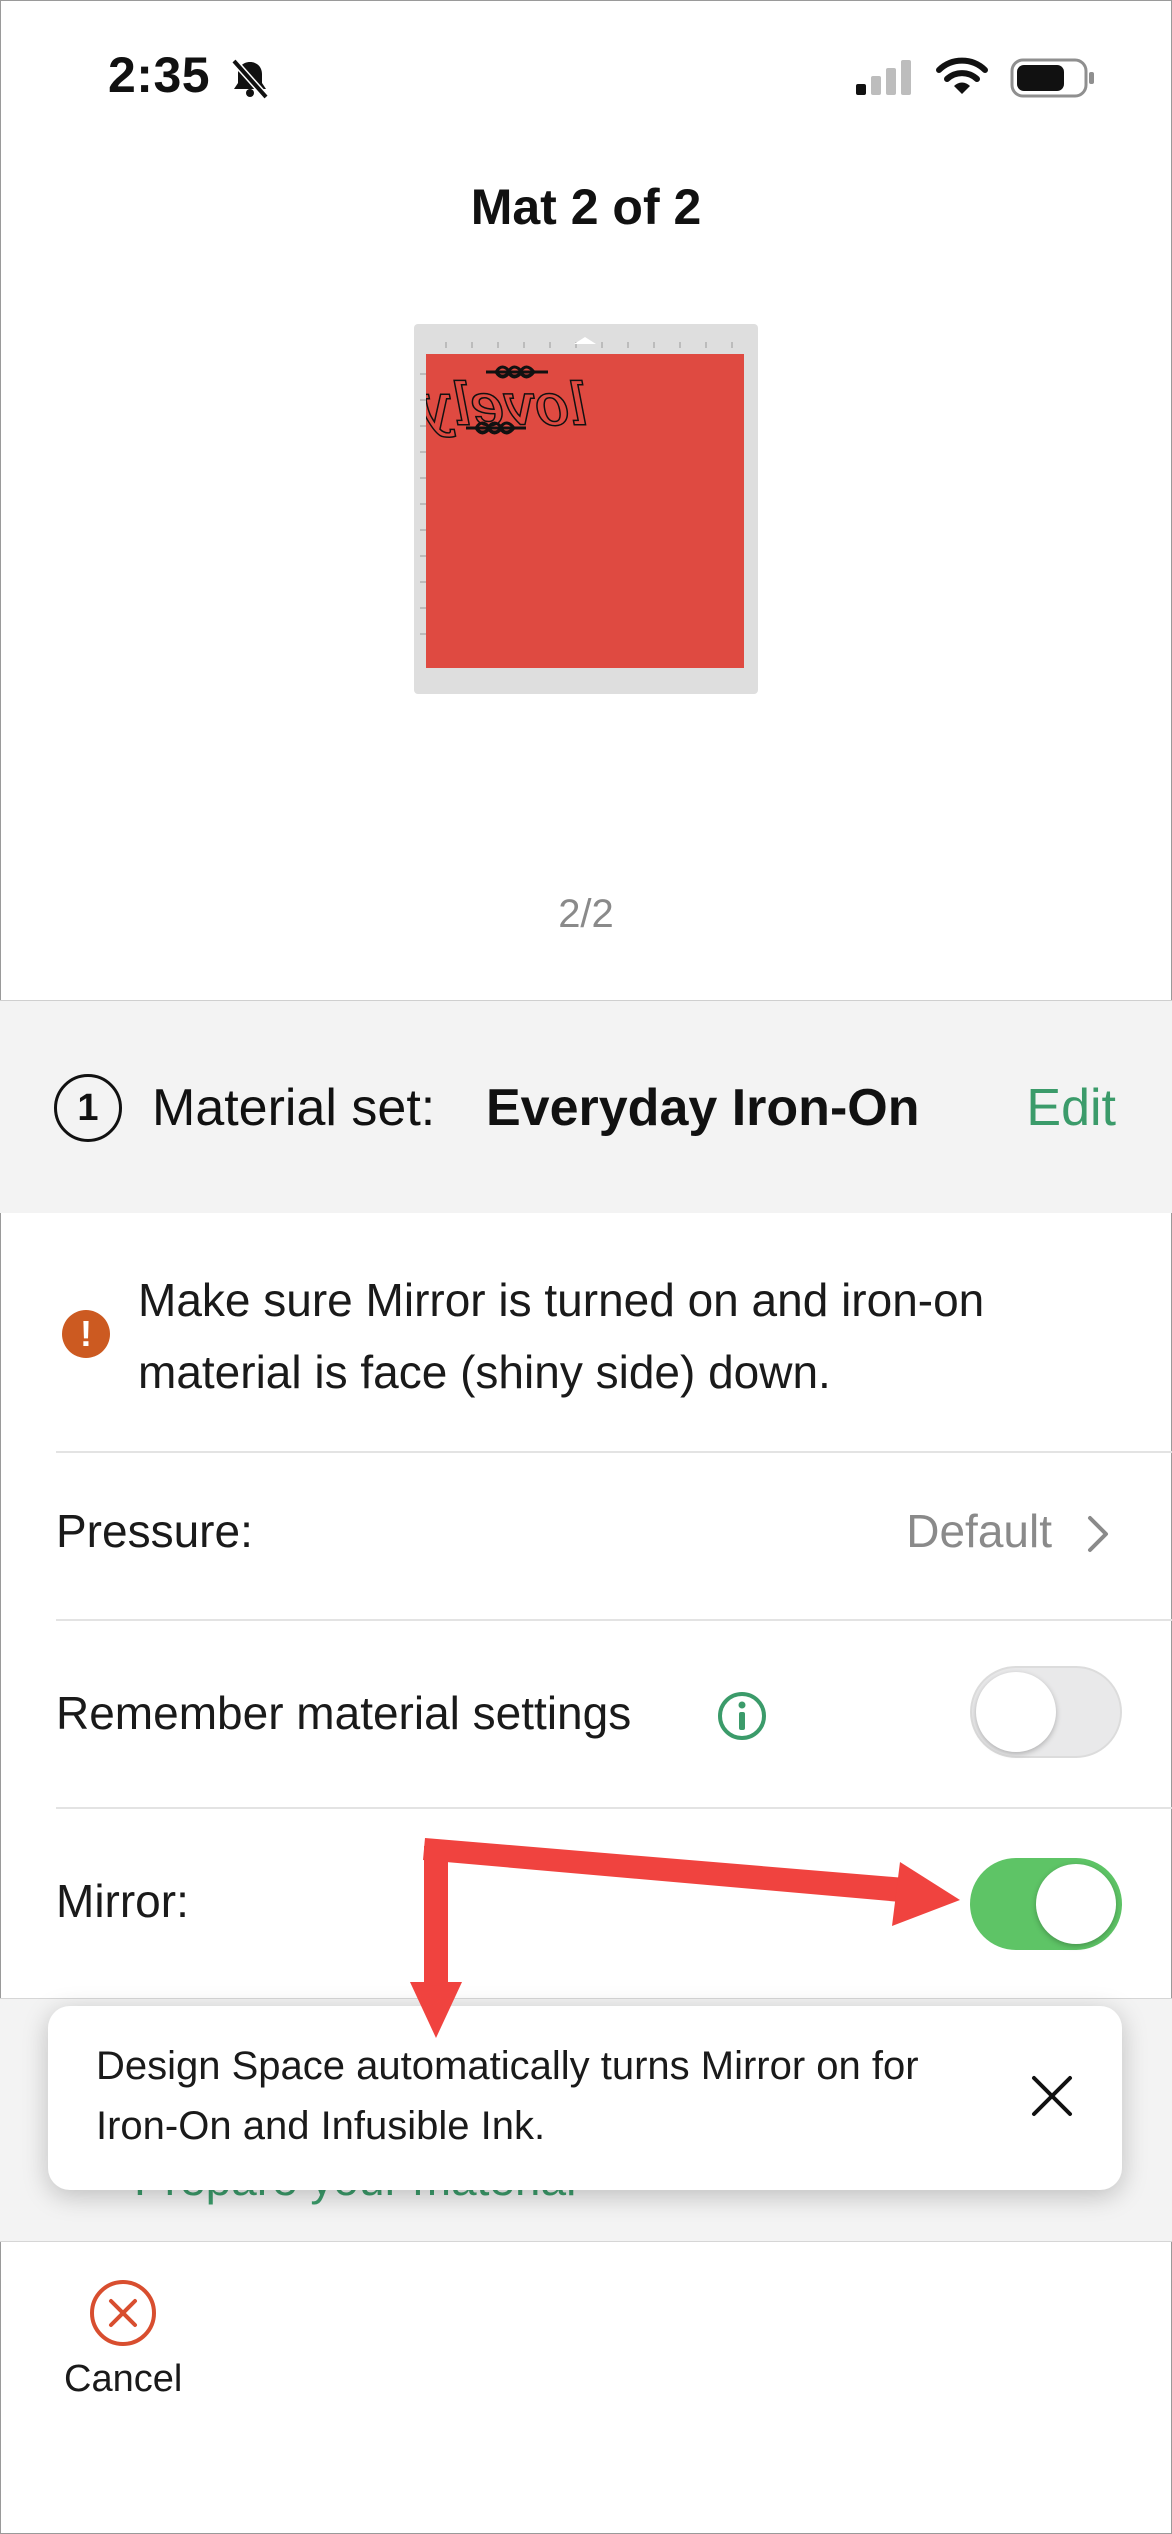  I want to click on annotation-arrows, so click(685, 1938).